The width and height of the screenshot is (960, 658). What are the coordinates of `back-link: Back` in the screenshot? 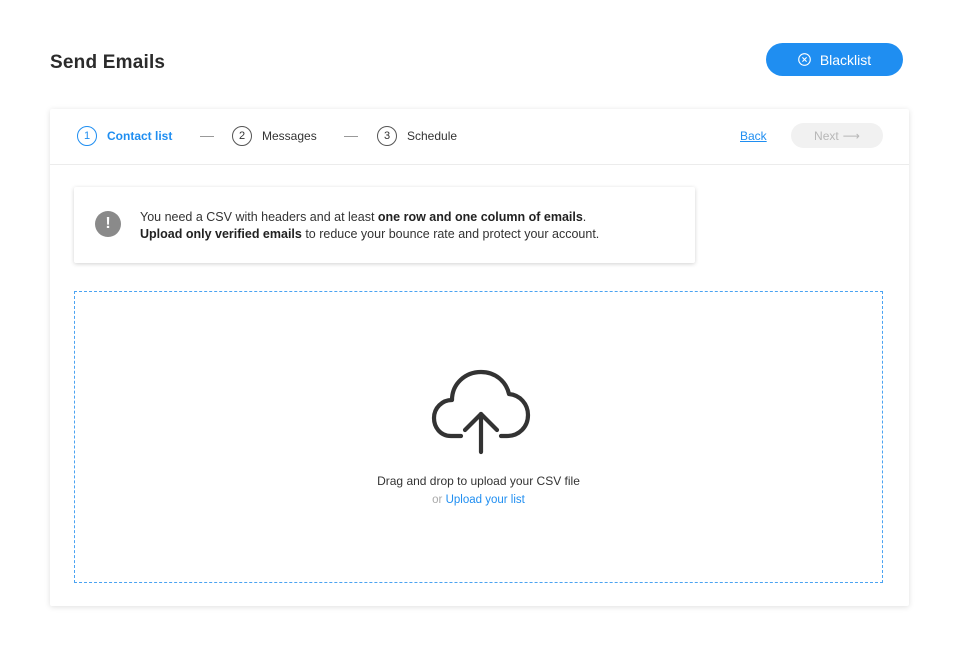 It's located at (753, 136).